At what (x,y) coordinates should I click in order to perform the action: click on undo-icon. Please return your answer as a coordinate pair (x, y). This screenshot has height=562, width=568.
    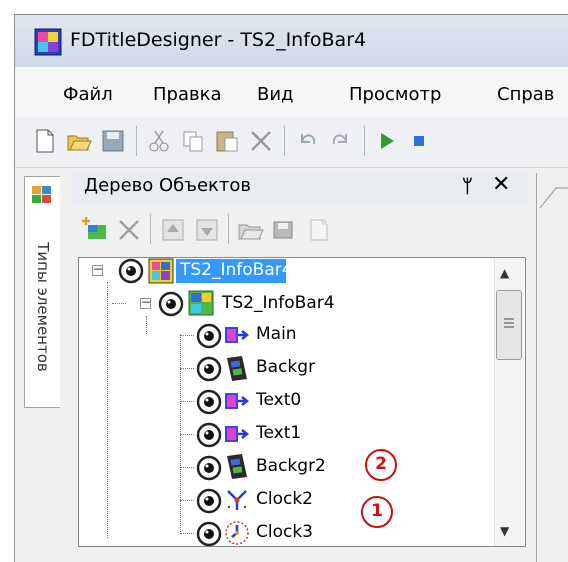
    Looking at the image, I should click on (307, 141).